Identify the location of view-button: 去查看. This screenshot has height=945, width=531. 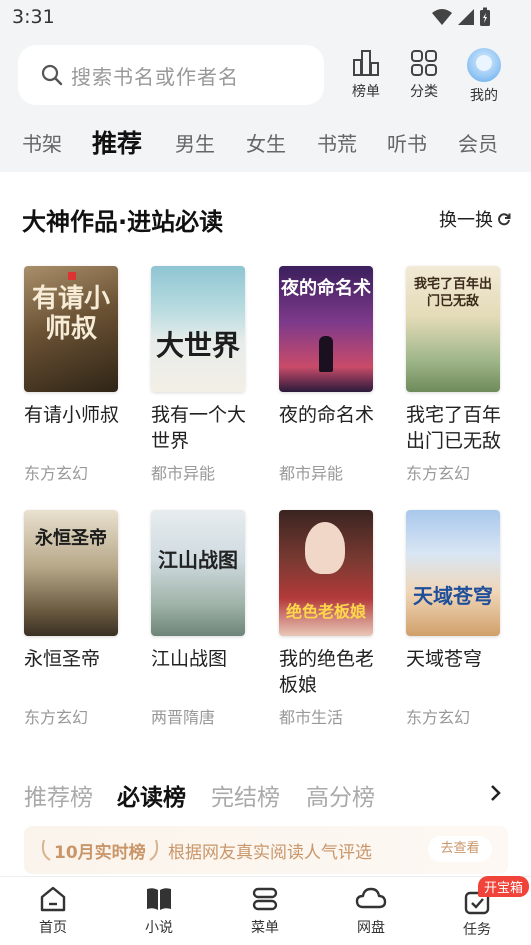
(460, 849).